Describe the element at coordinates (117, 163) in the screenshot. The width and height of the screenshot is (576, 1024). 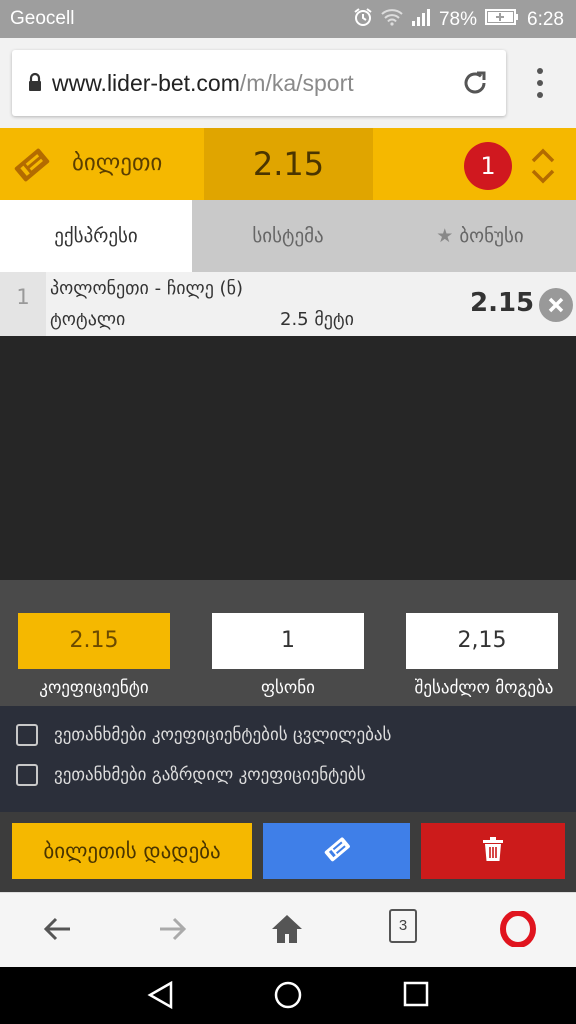
I see `ticket-title: ბილეთი` at that location.